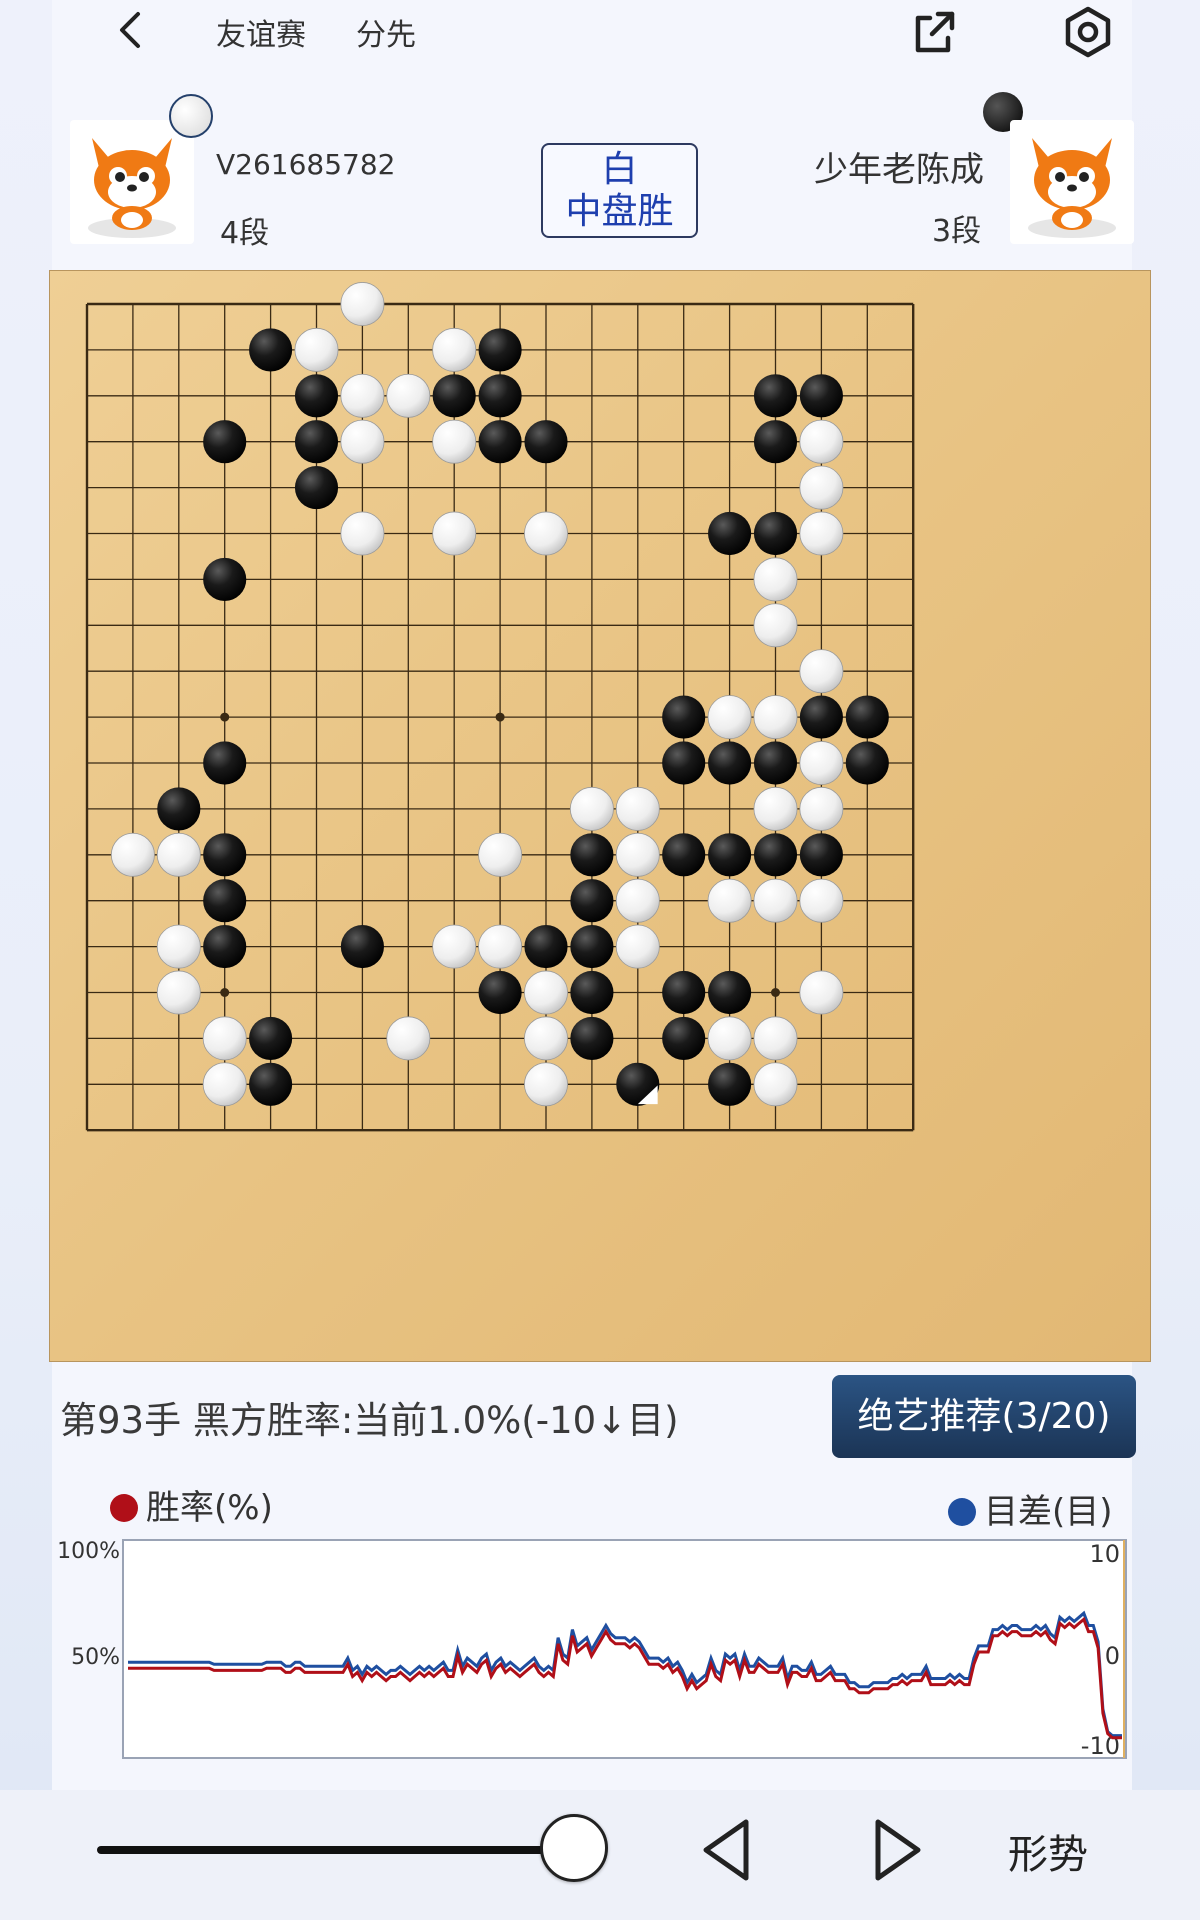  What do you see at coordinates (1104, 1554) in the screenshot?
I see `score-tick-10: 10` at bounding box center [1104, 1554].